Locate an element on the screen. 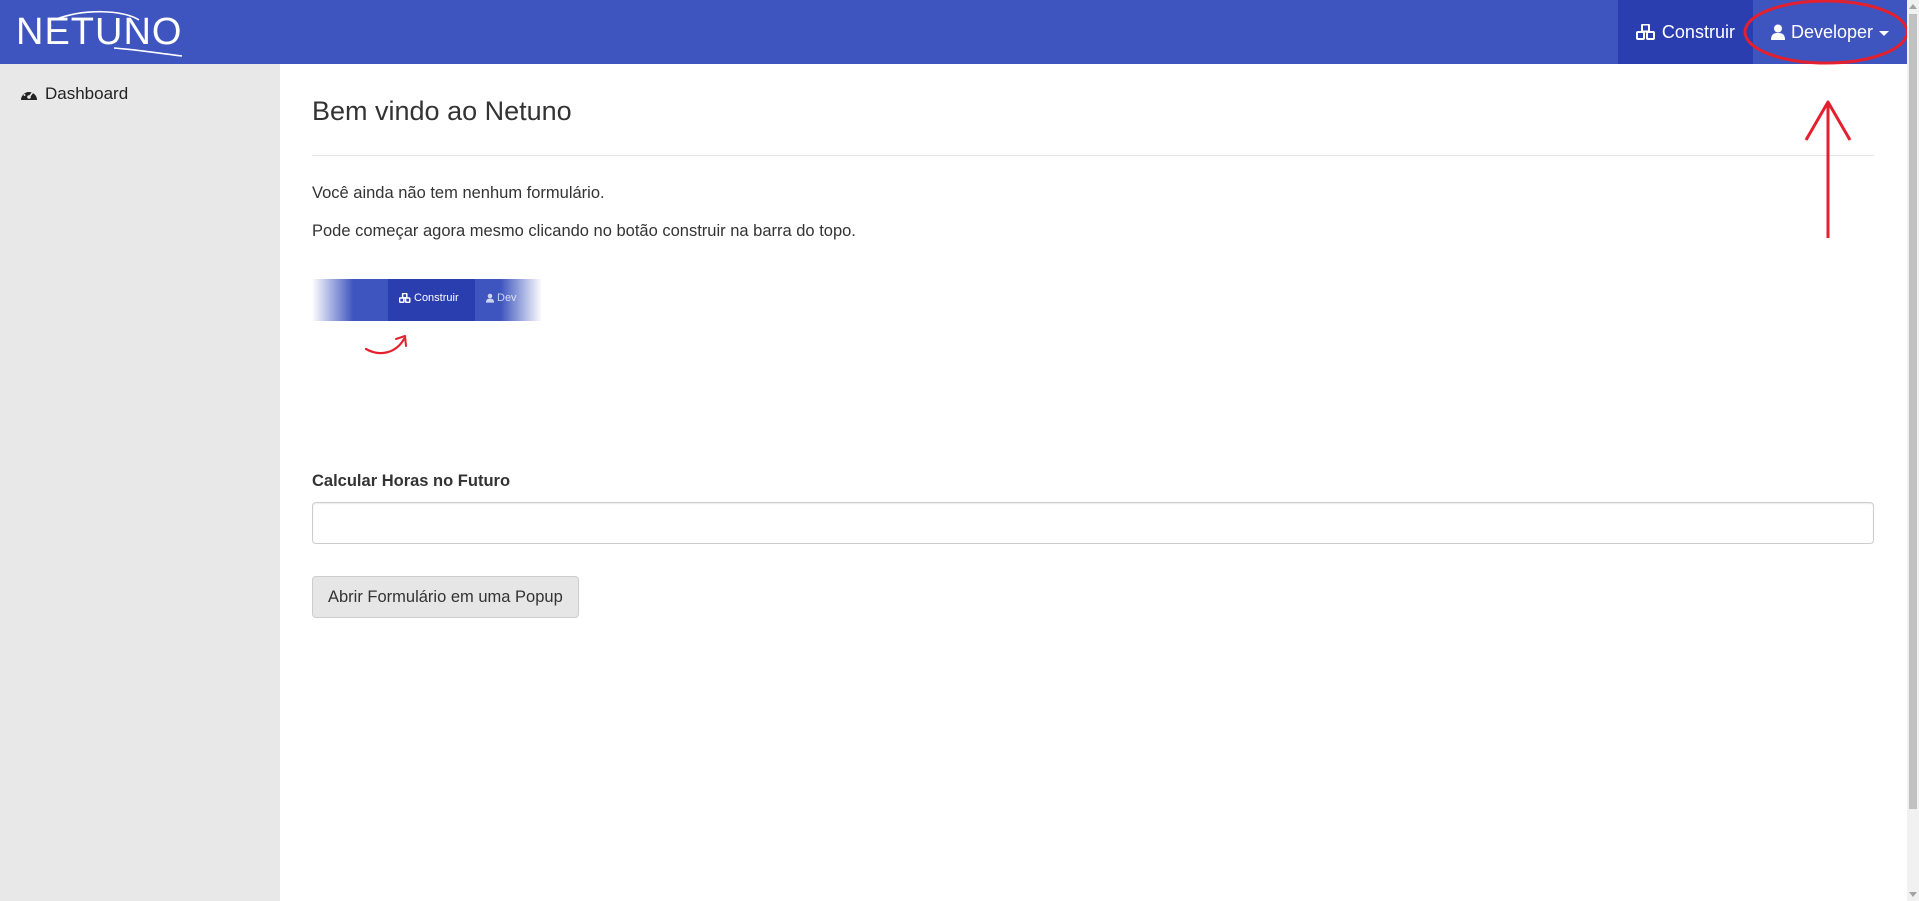  sidebar: Dashboard is located at coordinates (140, 482).